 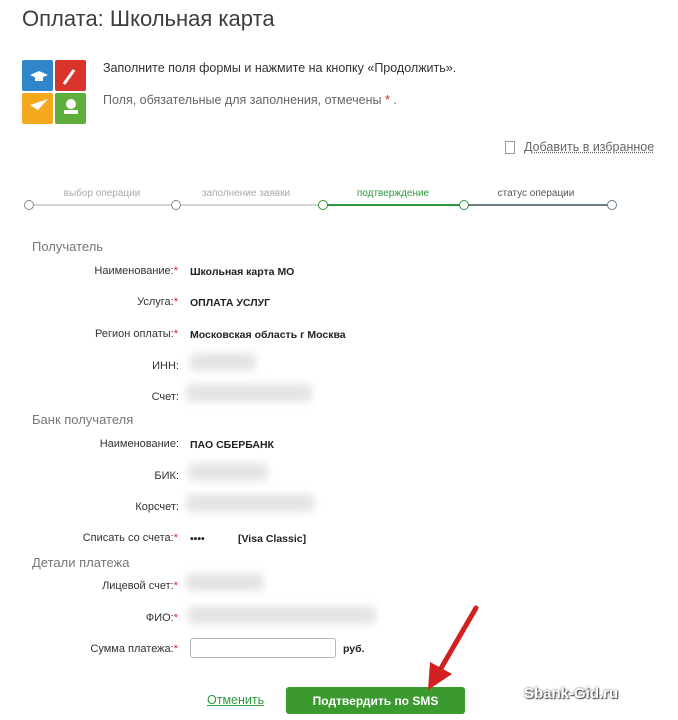 What do you see at coordinates (393, 193) in the screenshot?
I see `step-confirmation: подтверждение` at bounding box center [393, 193].